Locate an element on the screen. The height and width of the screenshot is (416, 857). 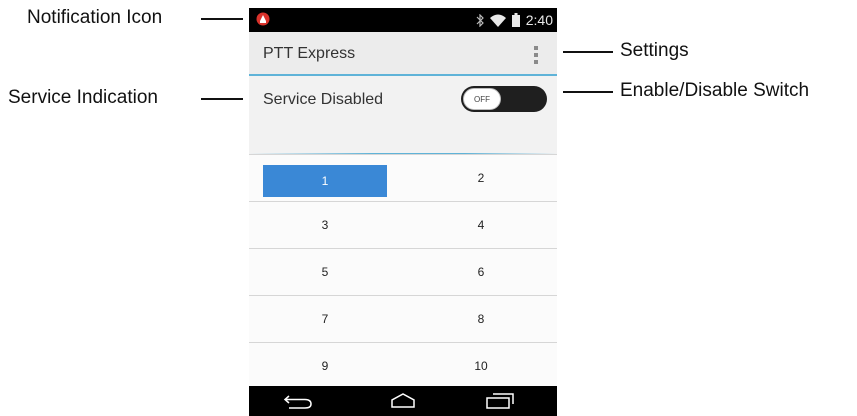
back-icon is located at coordinates (298, 401).